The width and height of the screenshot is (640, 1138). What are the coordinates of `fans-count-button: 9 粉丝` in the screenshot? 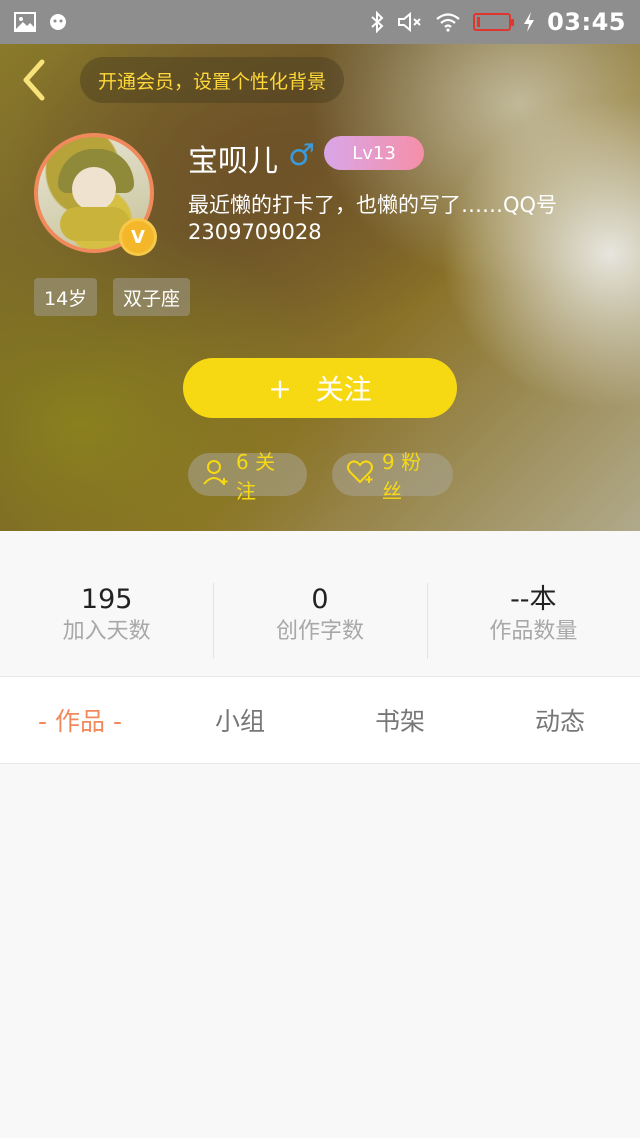 It's located at (392, 476).